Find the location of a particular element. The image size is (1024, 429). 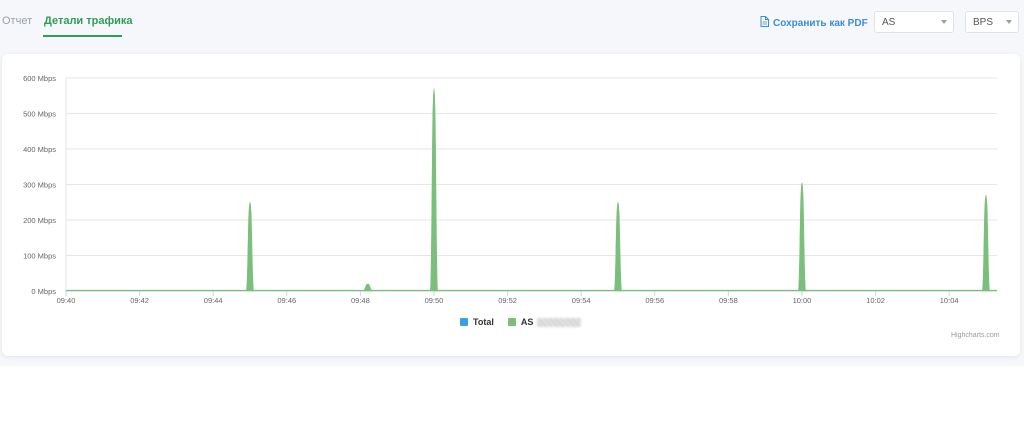

x-tick-label: 09:40 is located at coordinates (66, 300).